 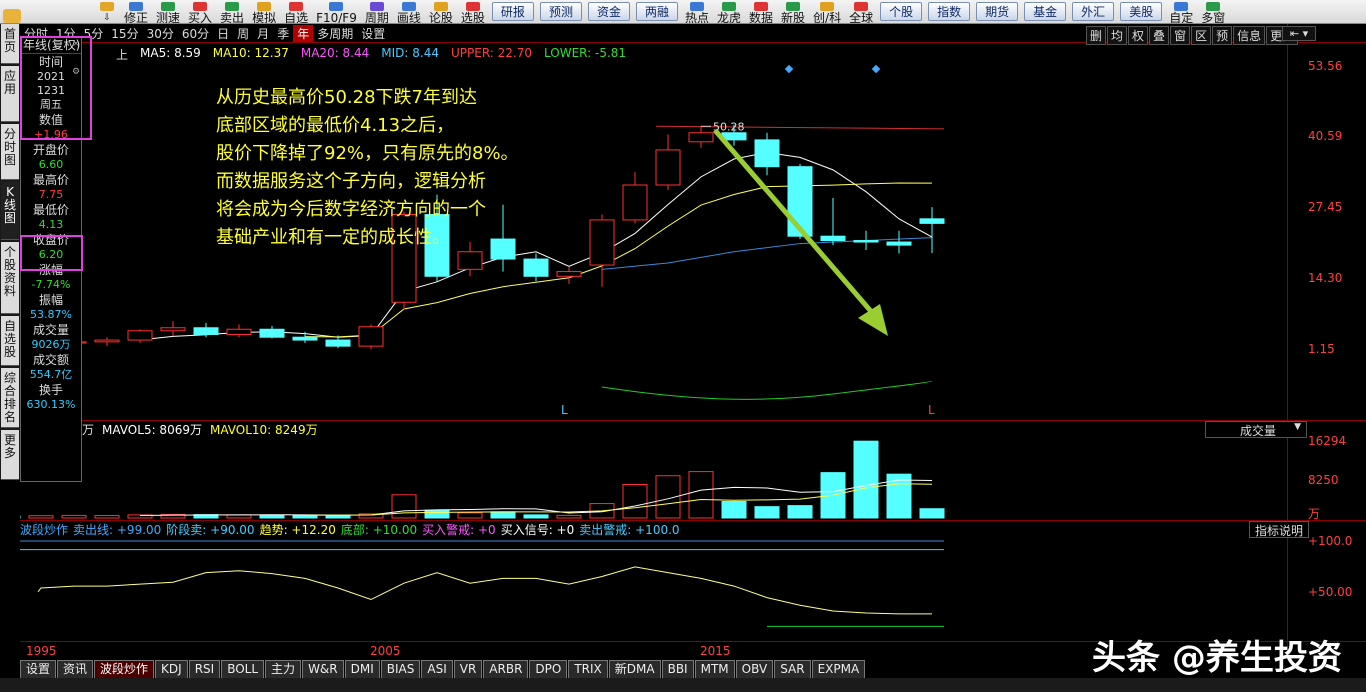 I want to click on chart-tool-0: 删, so click(x=1096, y=35).